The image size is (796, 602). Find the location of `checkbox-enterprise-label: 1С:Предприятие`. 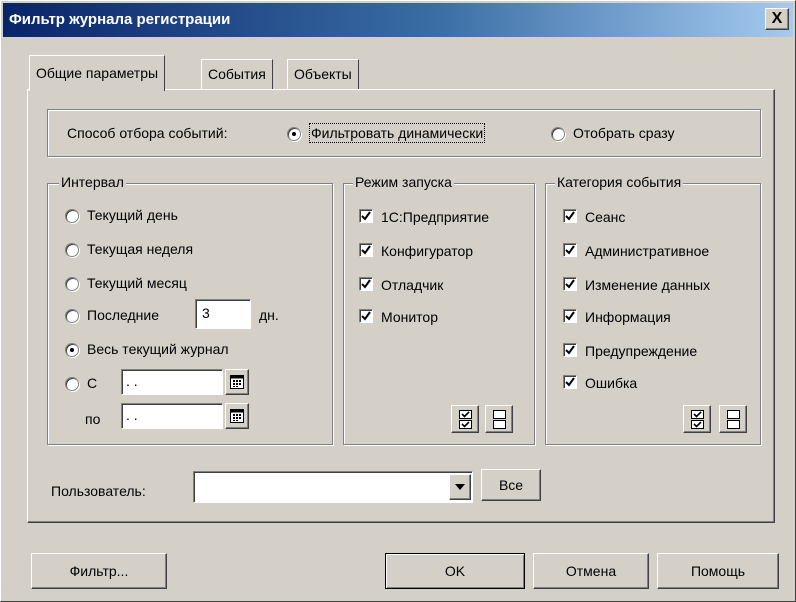

checkbox-enterprise-label: 1С:Предприятие is located at coordinates (435, 217).